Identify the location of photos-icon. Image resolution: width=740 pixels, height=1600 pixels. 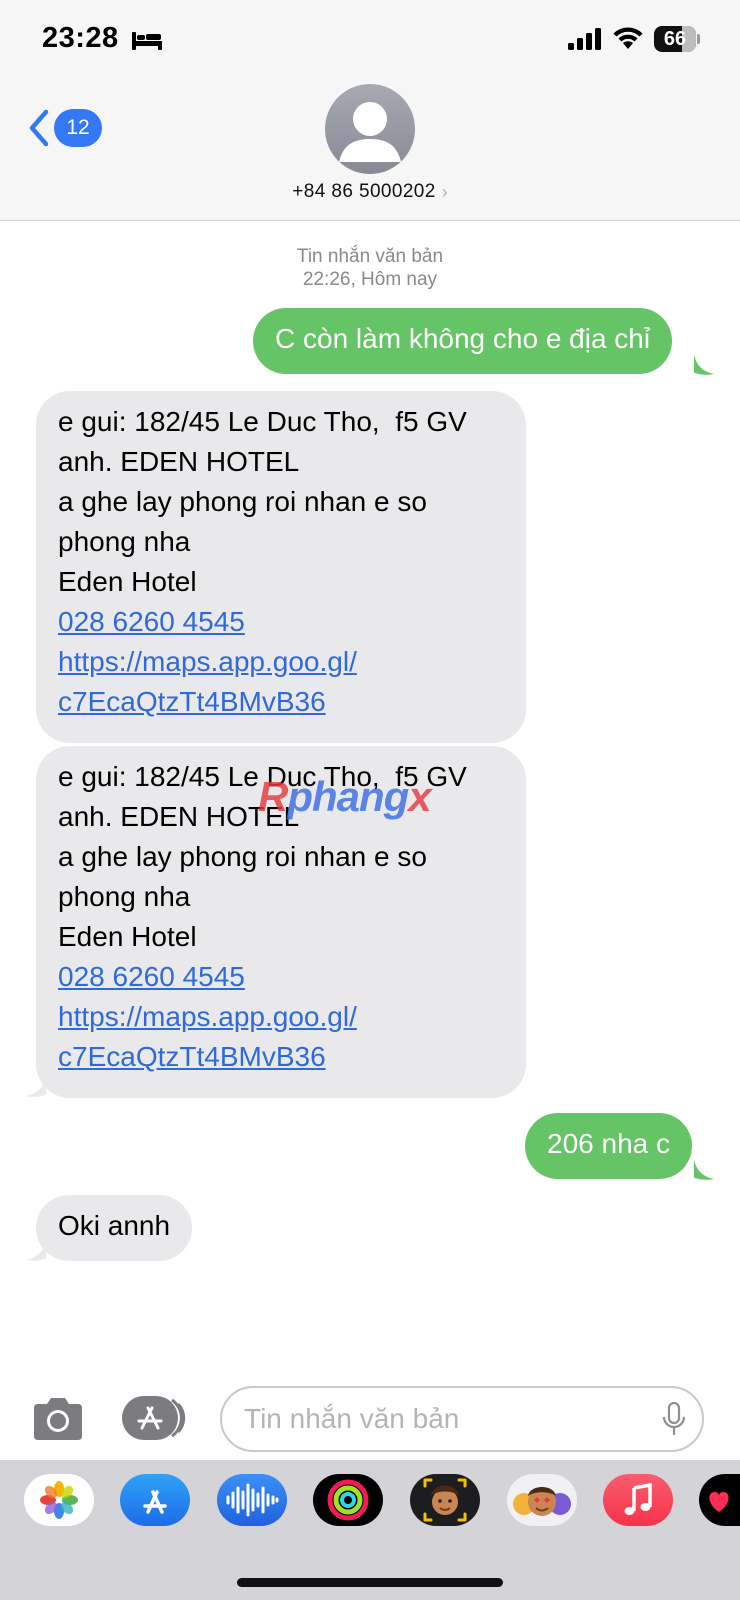
(59, 1500).